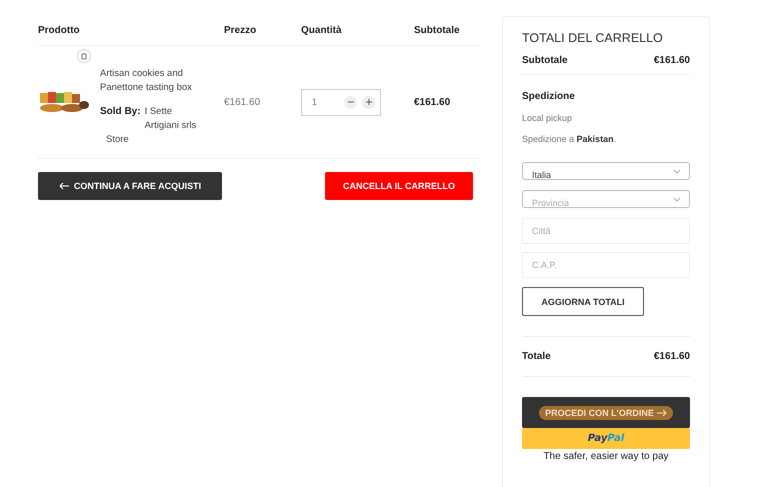 The height and width of the screenshot is (487, 768). What do you see at coordinates (536, 356) in the screenshot?
I see `total-label: Totale` at bounding box center [536, 356].